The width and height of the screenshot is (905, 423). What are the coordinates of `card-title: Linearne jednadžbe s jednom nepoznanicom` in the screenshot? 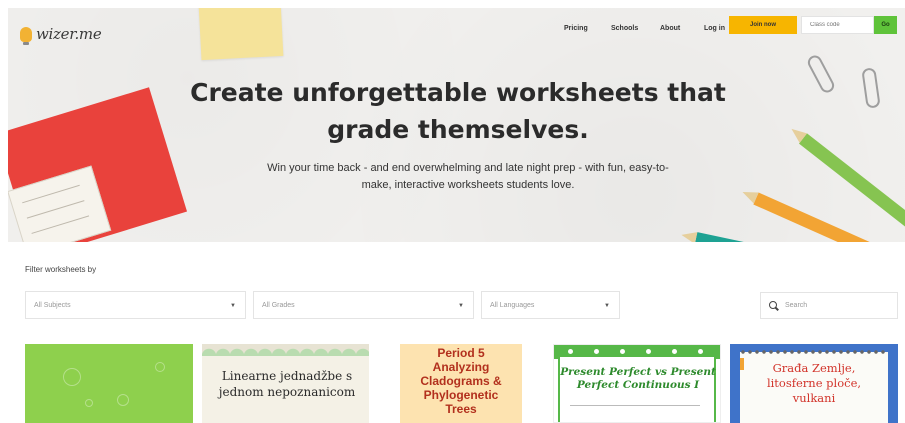 It's located at (287, 384).